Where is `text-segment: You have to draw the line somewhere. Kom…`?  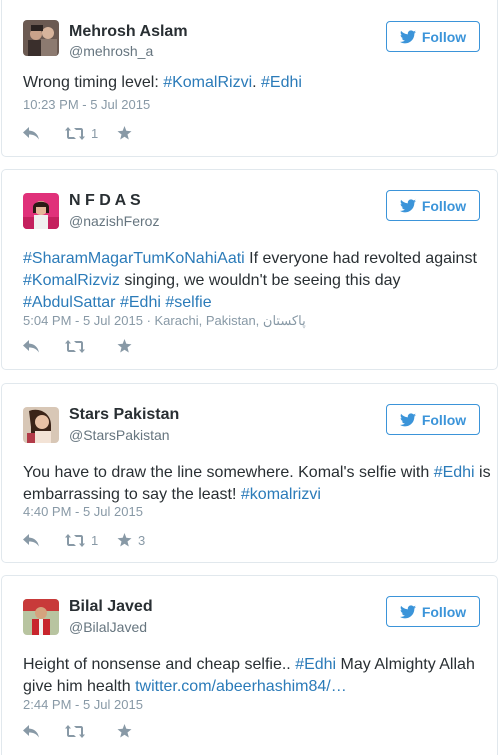 text-segment: You have to draw the line somewhere. Kom… is located at coordinates (228, 472).